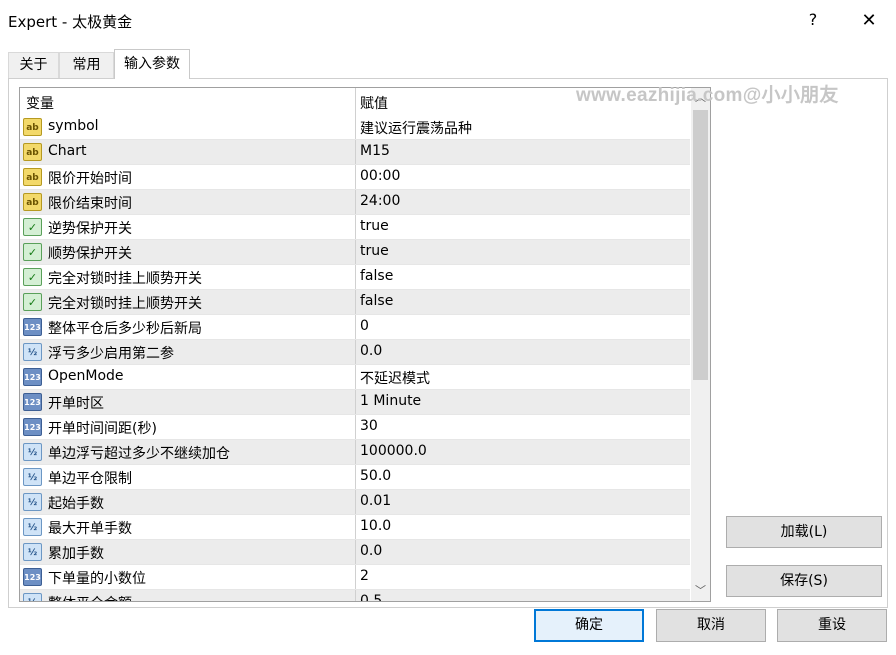  What do you see at coordinates (375, 501) in the screenshot?
I see `parameter-value: 0.01` at bounding box center [375, 501].